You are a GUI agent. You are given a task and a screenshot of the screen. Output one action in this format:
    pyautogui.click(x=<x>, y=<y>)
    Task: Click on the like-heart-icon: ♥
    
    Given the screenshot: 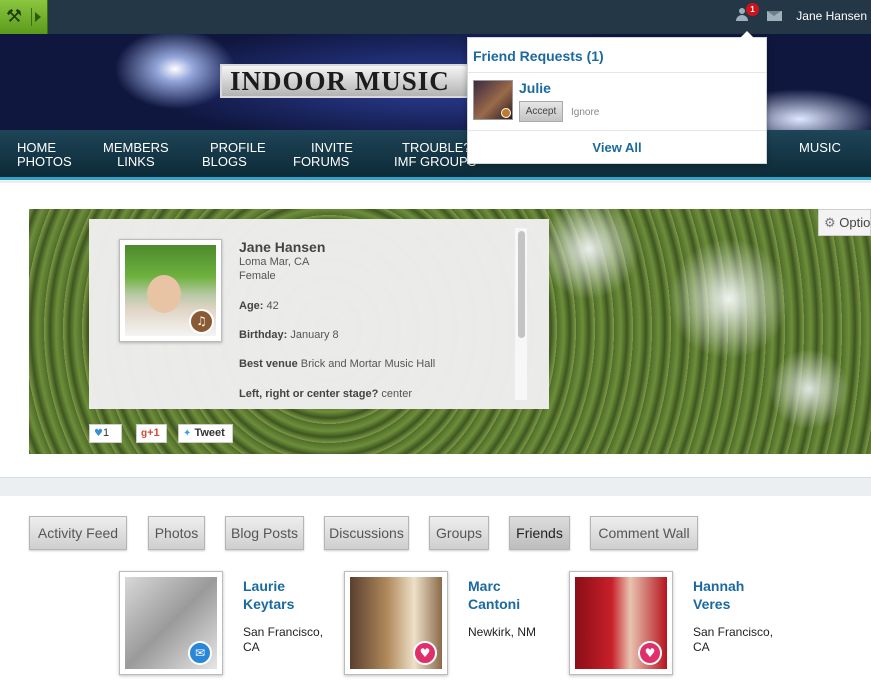 What is the action you would take?
    pyautogui.click(x=98, y=433)
    